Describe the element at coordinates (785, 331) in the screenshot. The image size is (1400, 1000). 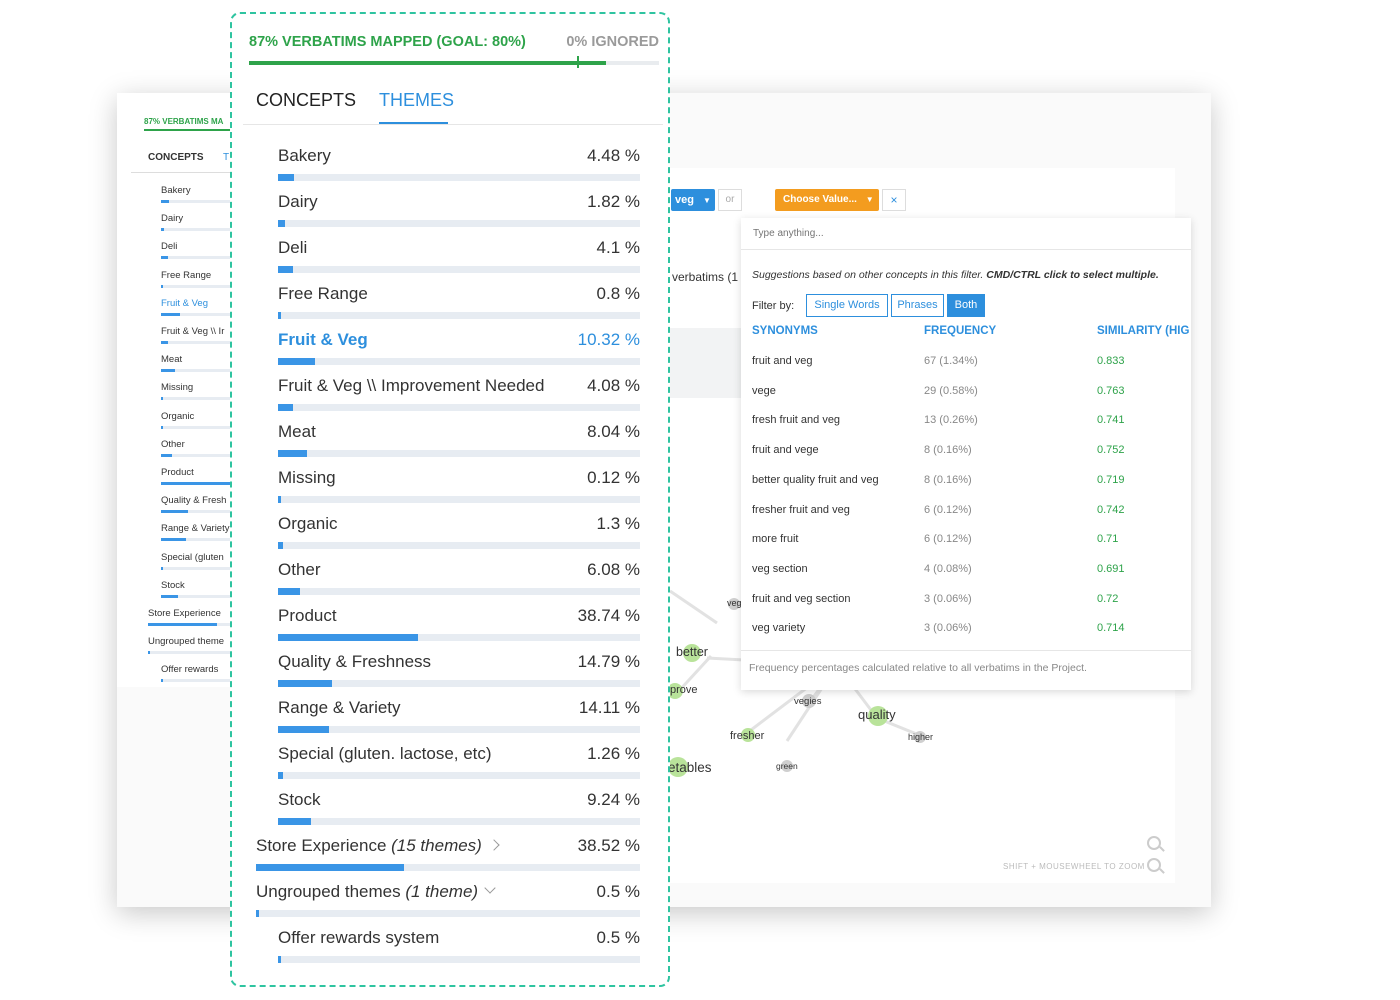
I see `synonyms-header: SYNONYMS` at that location.